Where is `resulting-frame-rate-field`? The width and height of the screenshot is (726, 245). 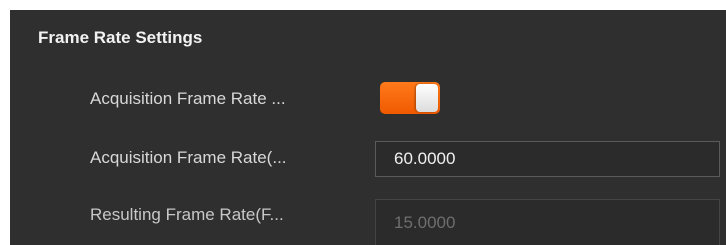
resulting-frame-rate-field is located at coordinates (547, 222).